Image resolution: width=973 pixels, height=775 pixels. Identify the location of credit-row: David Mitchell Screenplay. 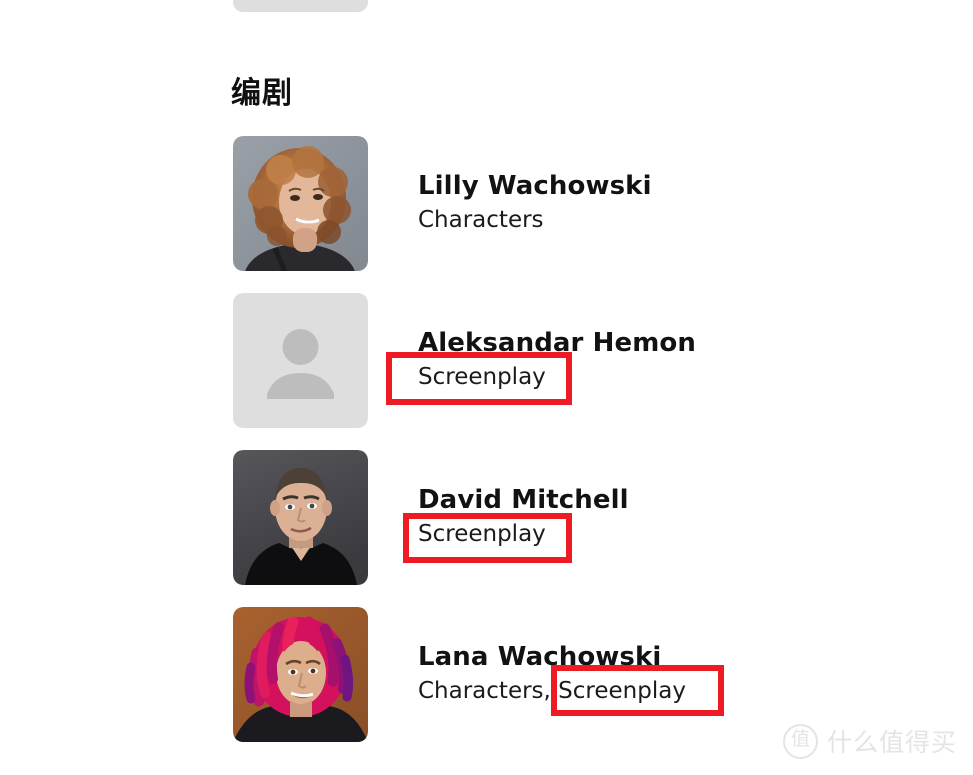
(583, 517).